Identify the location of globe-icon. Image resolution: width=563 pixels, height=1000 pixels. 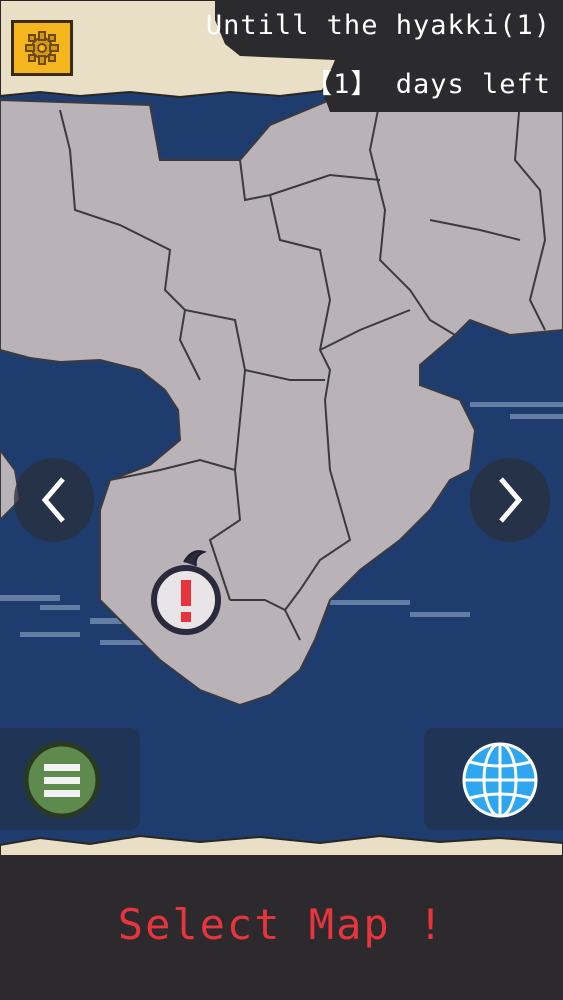
(500, 780).